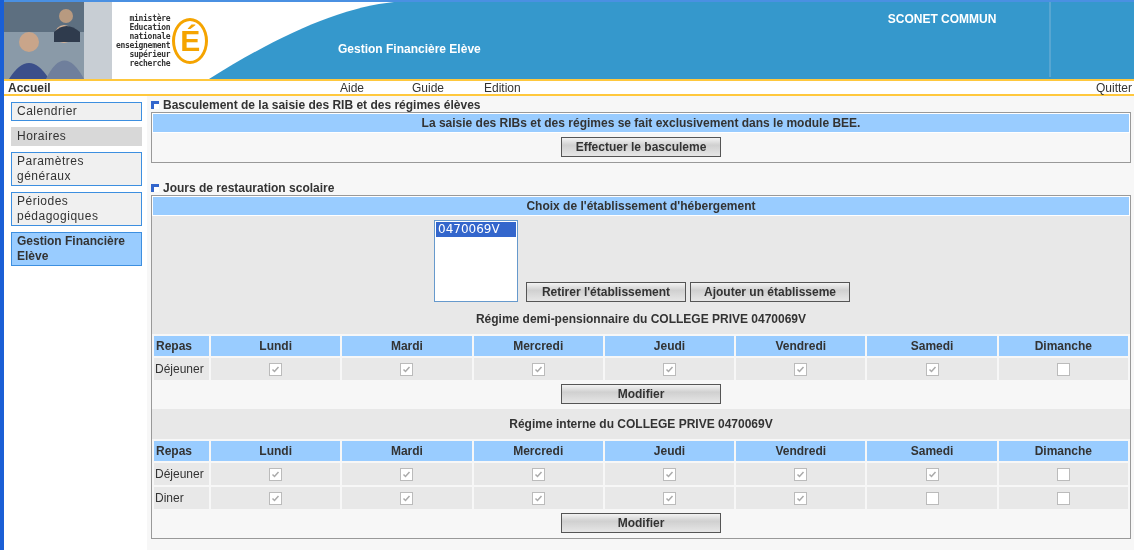 This screenshot has height=550, width=1134. Describe the element at coordinates (942, 19) in the screenshot. I see `app-name: SCONET COMMUN` at that location.